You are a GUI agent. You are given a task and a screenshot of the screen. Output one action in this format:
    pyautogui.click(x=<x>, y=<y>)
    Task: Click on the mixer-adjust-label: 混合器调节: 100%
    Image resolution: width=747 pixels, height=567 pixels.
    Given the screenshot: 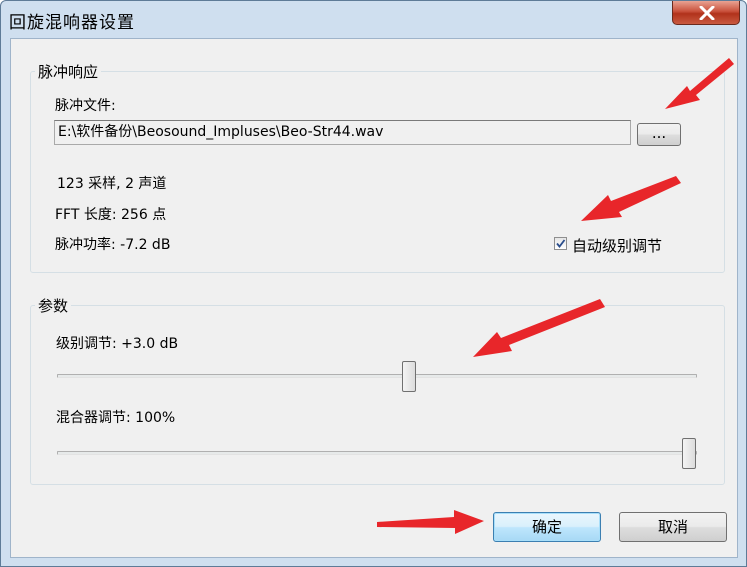 What is the action you would take?
    pyautogui.click(x=116, y=418)
    